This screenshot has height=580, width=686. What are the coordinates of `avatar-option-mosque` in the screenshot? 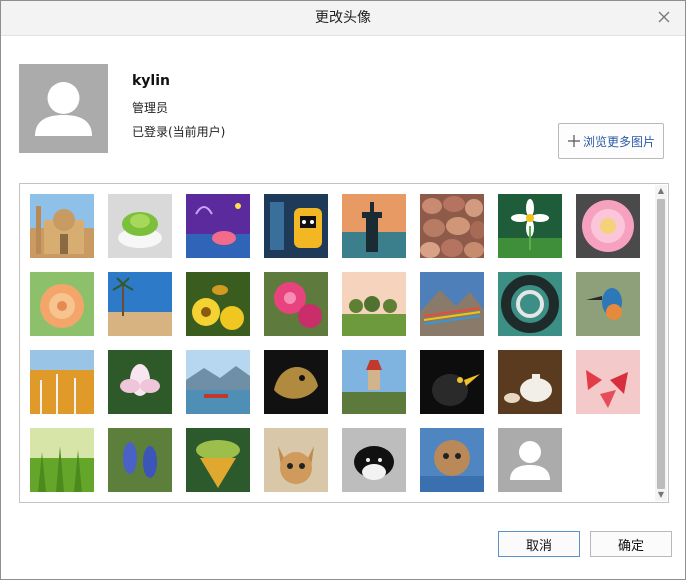 It's located at (62, 226).